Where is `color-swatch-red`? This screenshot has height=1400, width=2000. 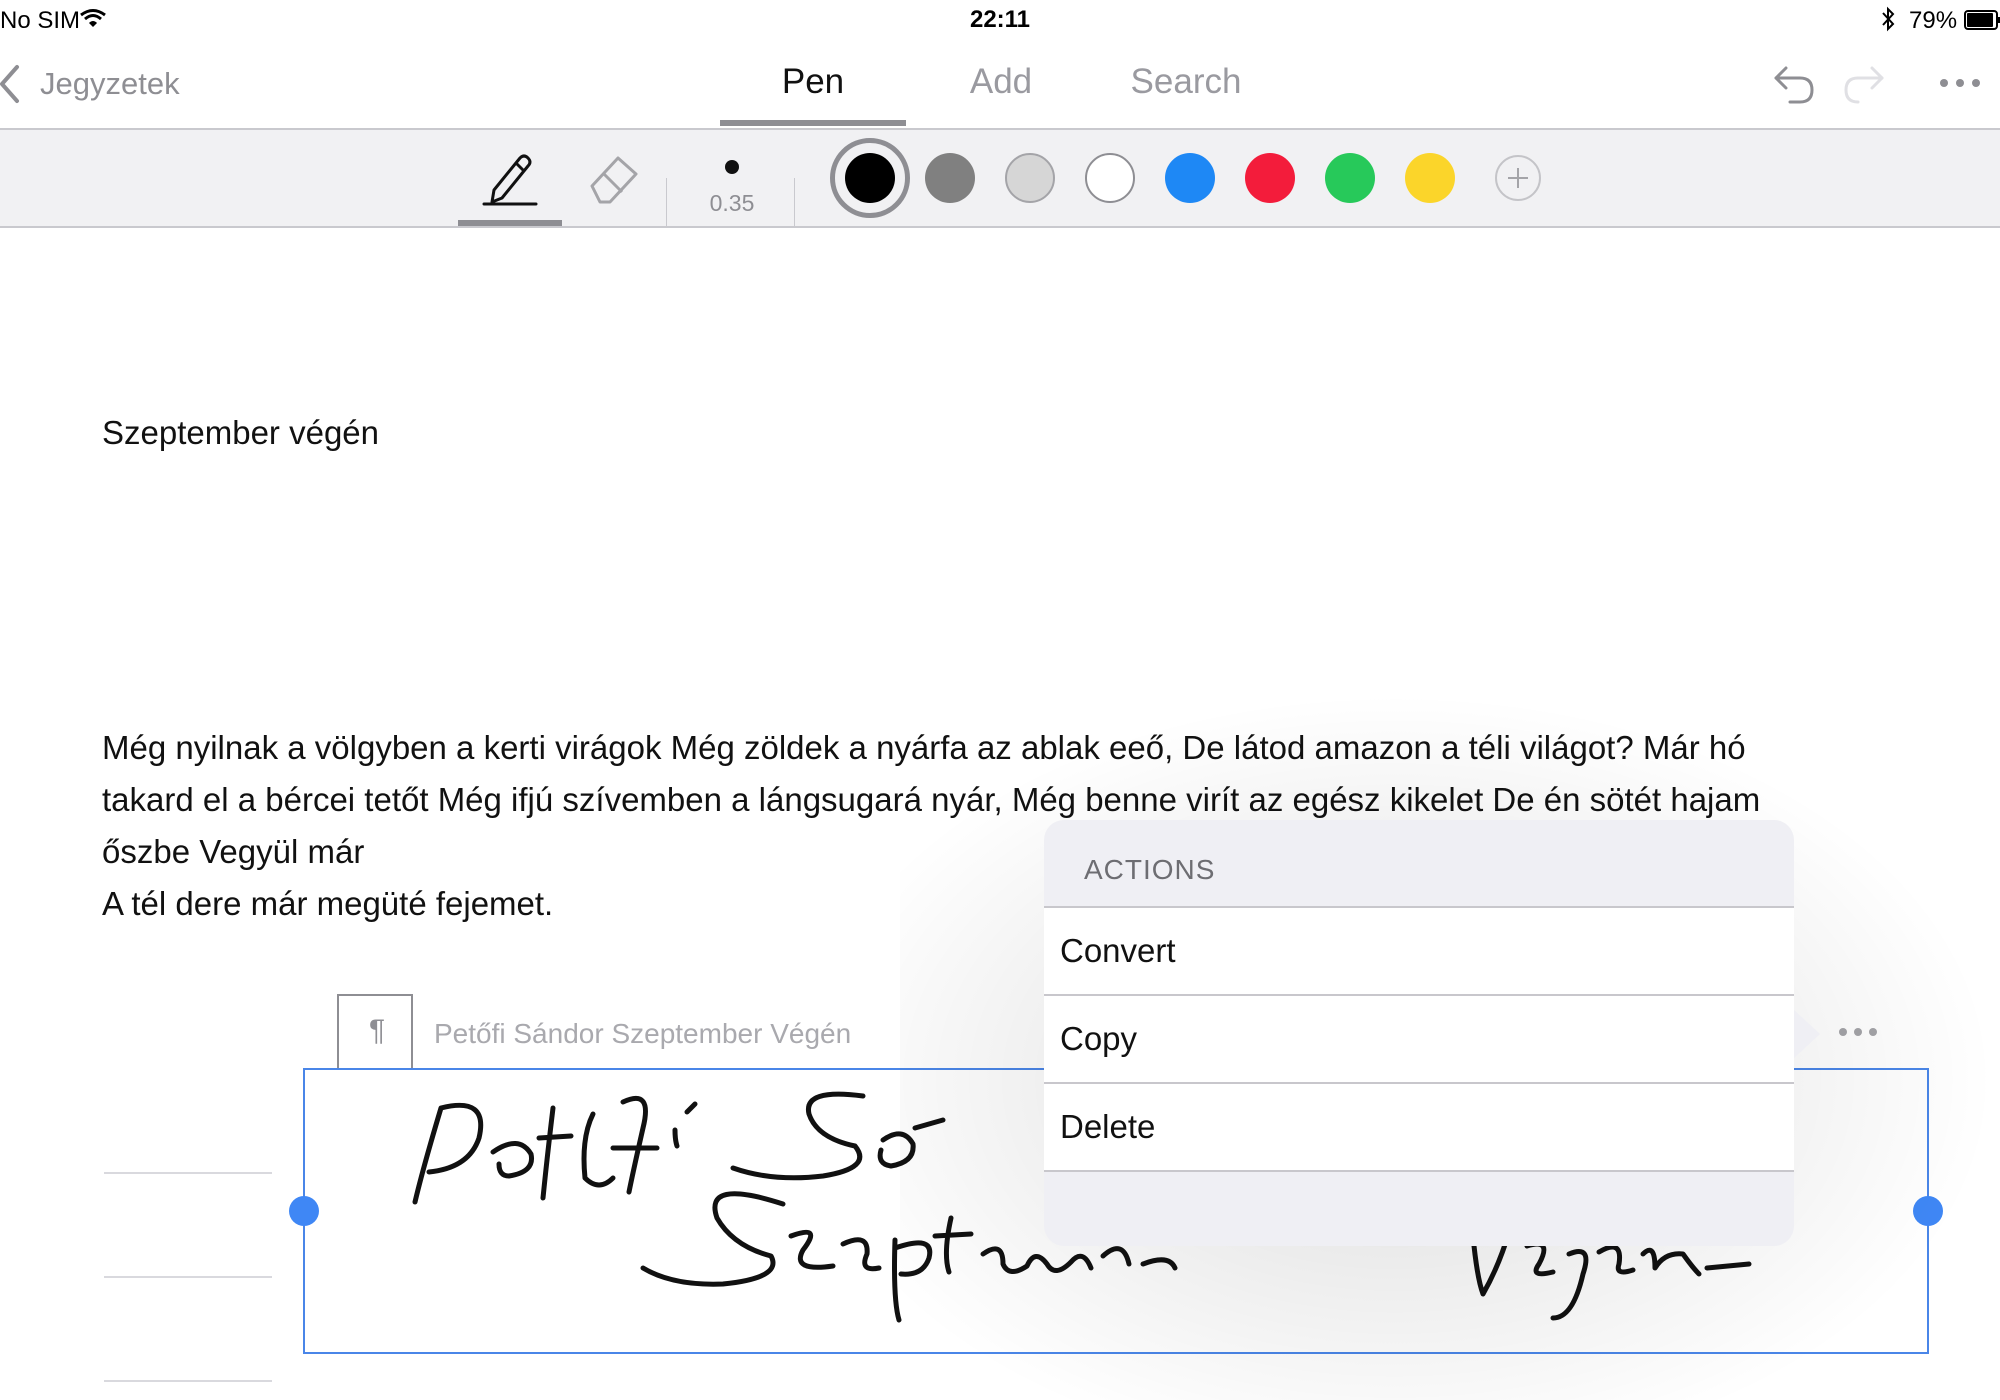
color-swatch-red is located at coordinates (1270, 178).